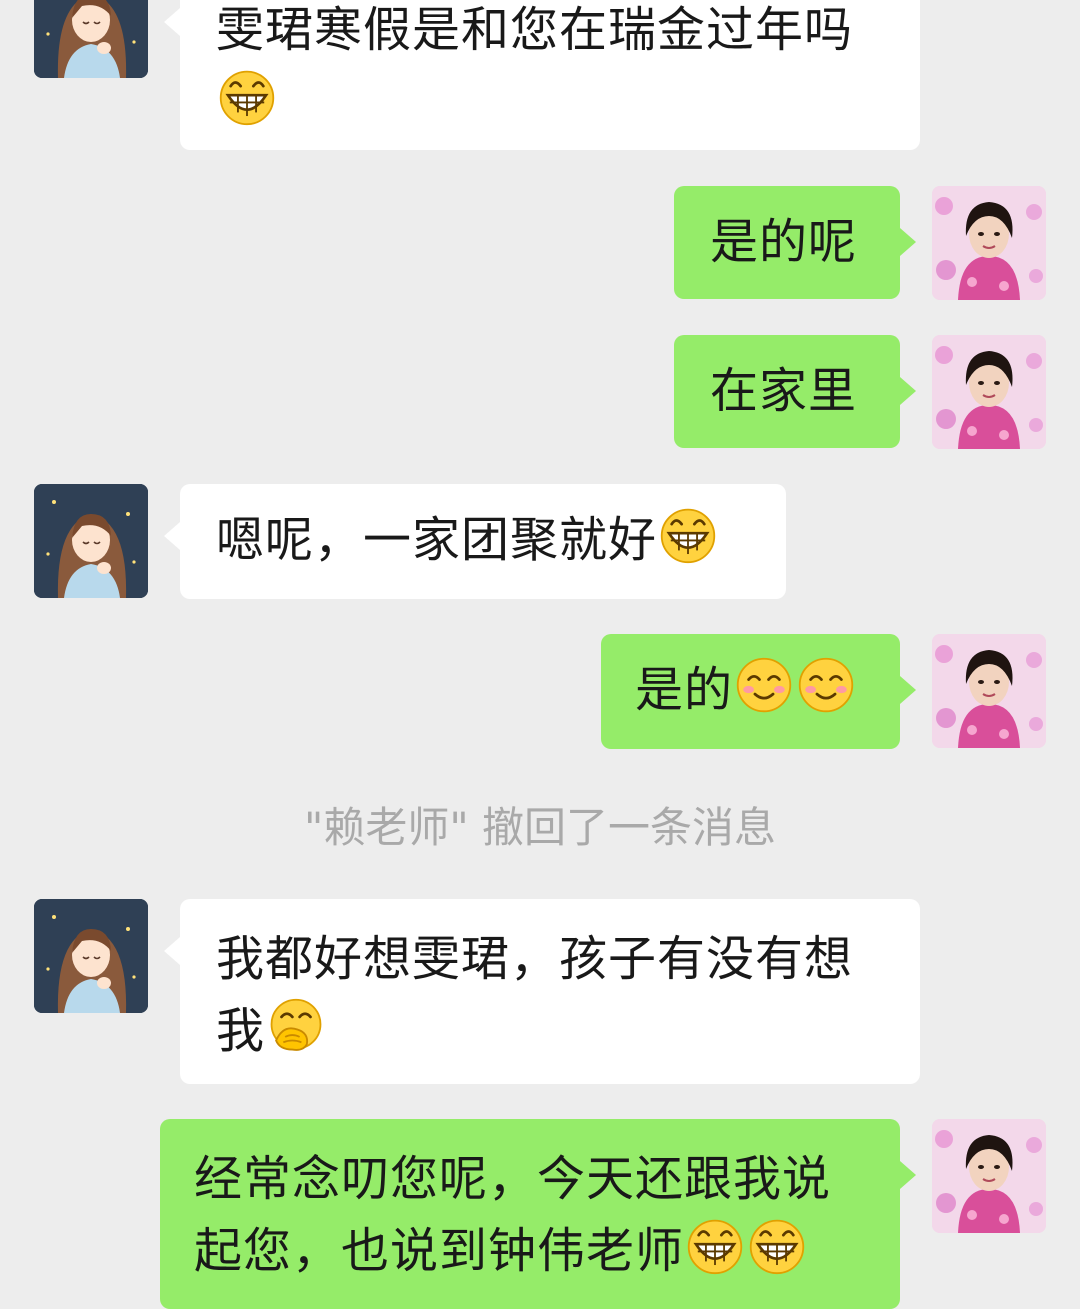 Image resolution: width=1080 pixels, height=1309 pixels. I want to click on message-bubble-outgoing: 经常念叨您呢，今天还跟我说 起您，也说到钟伟老师, so click(538, 1214).